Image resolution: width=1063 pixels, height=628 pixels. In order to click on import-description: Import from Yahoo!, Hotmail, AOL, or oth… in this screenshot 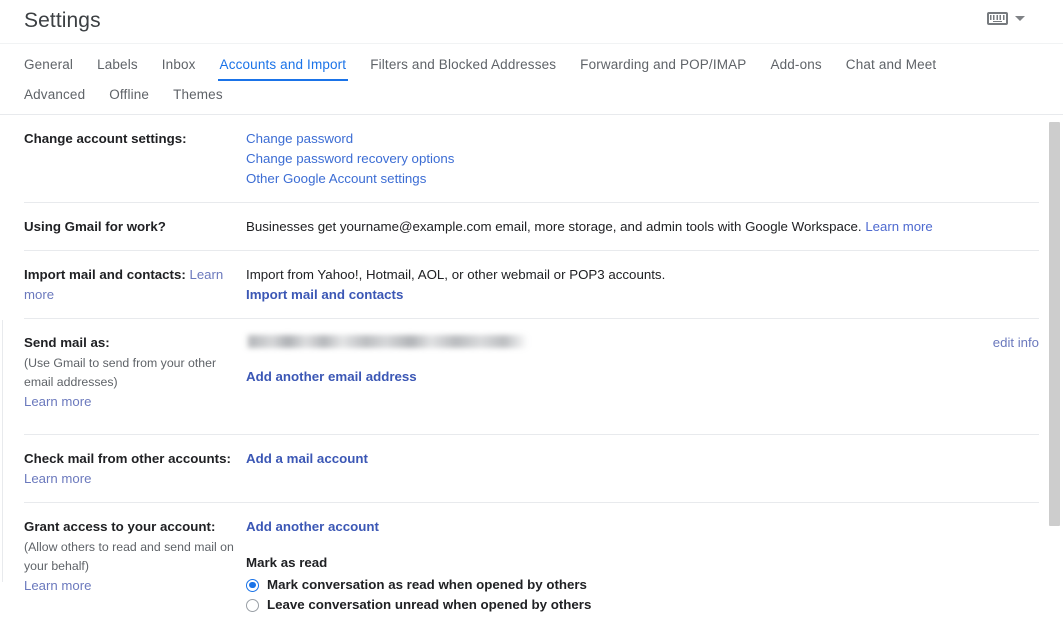, I will do `click(456, 274)`.